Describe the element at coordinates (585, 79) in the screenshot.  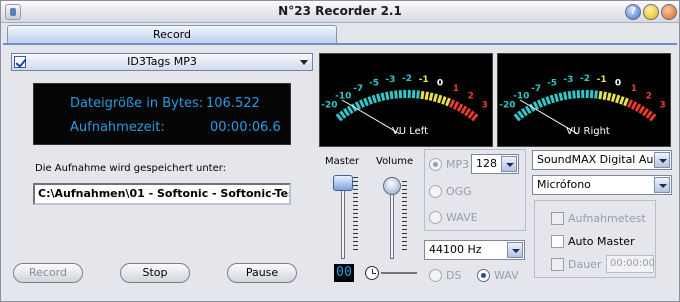
I see `vu-scale-label: -2` at that location.